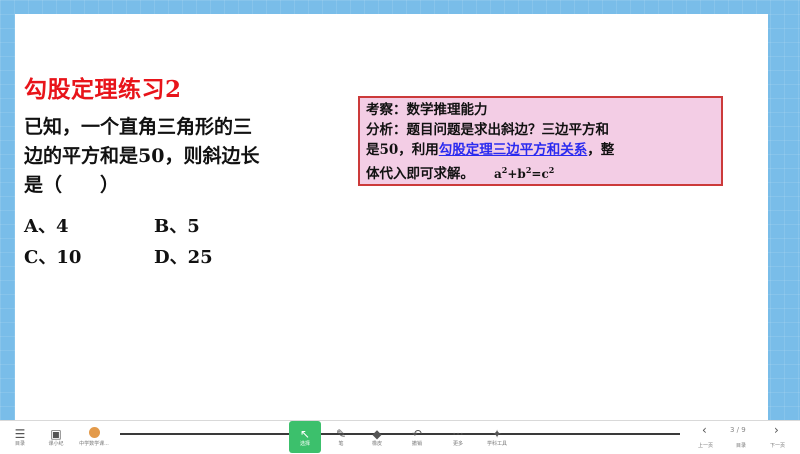 Image resolution: width=800 pixels, height=454 pixels. I want to click on more-icon: ···, so click(458, 434).